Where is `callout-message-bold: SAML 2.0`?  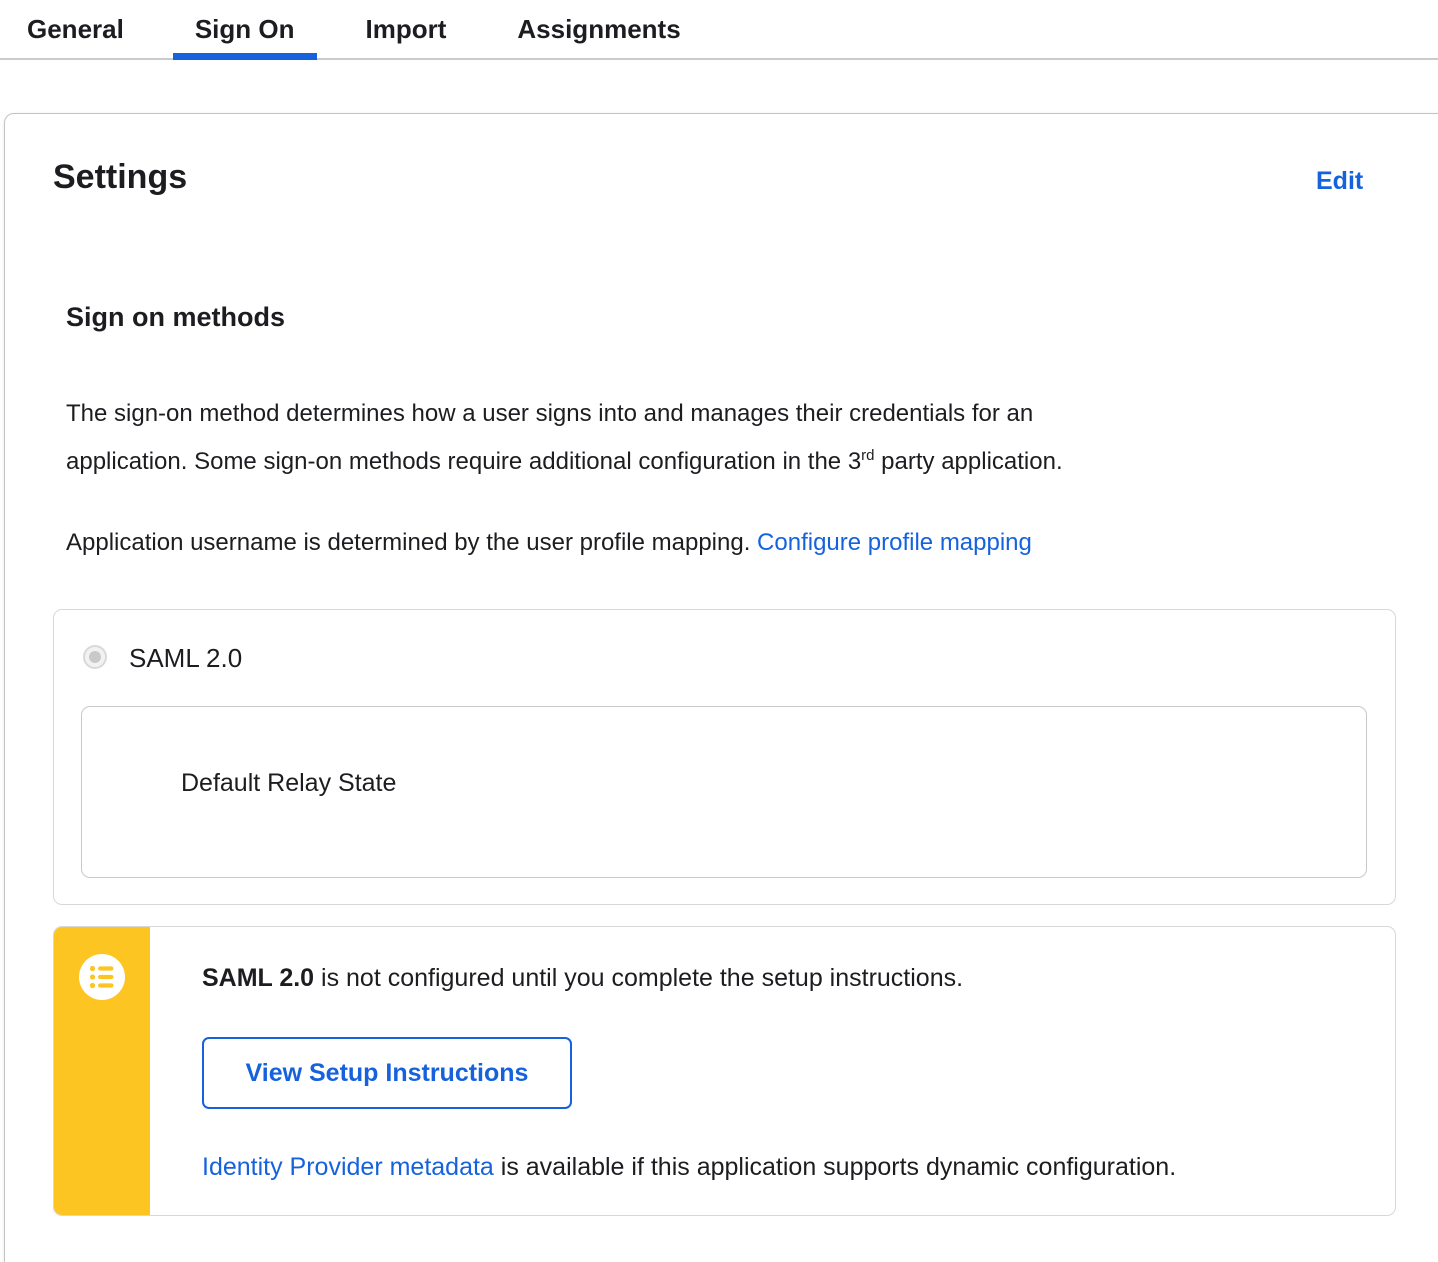
callout-message-bold: SAML 2.0 is located at coordinates (258, 978).